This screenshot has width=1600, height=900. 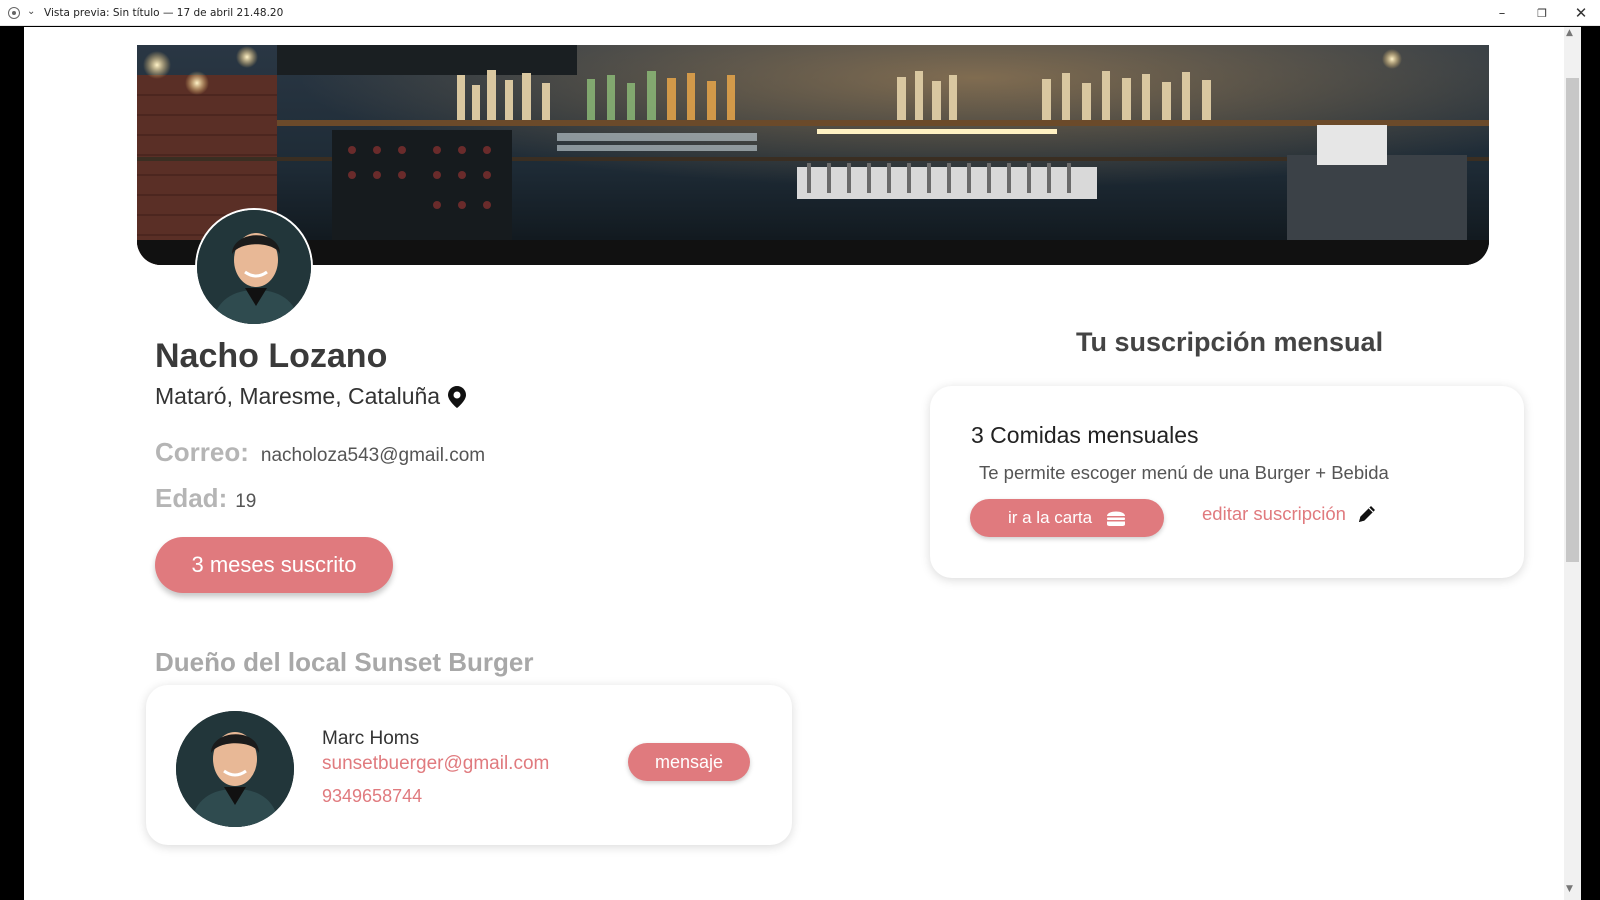 I want to click on profile-name: Nacho Lozano, so click(x=271, y=356).